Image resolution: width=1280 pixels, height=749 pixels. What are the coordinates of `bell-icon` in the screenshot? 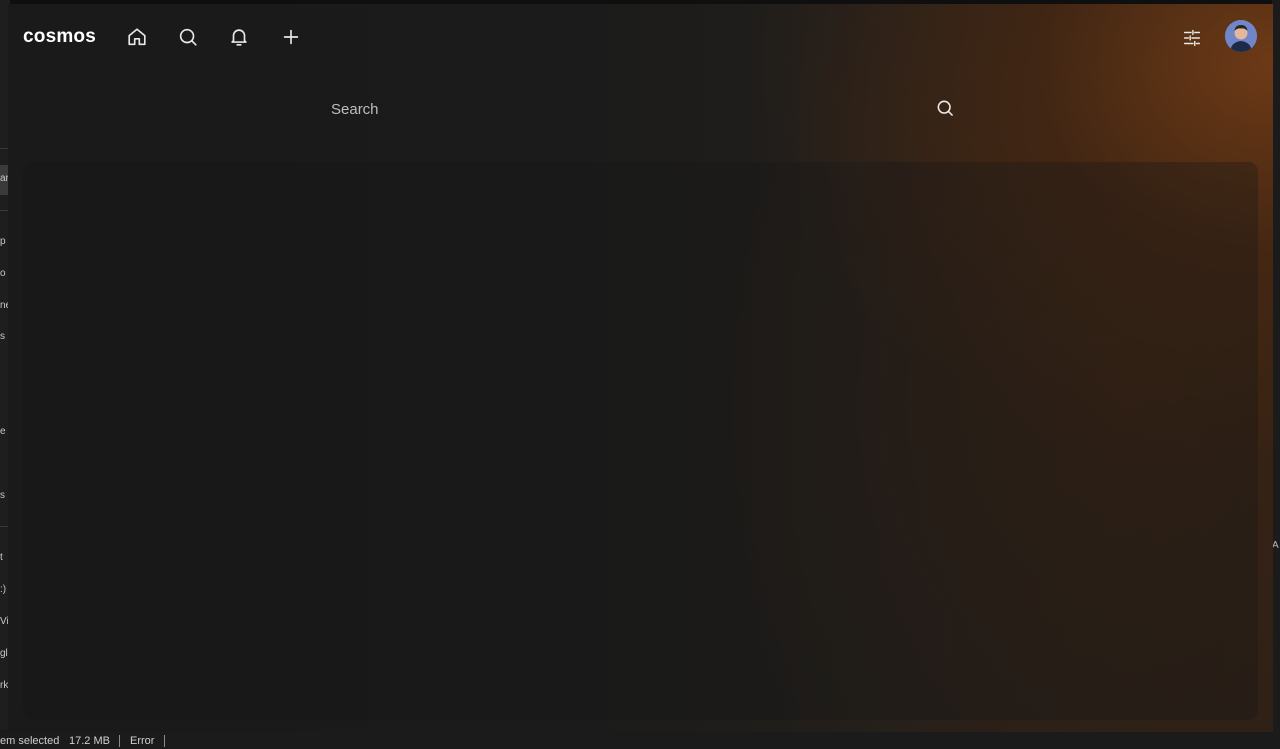 It's located at (239, 37).